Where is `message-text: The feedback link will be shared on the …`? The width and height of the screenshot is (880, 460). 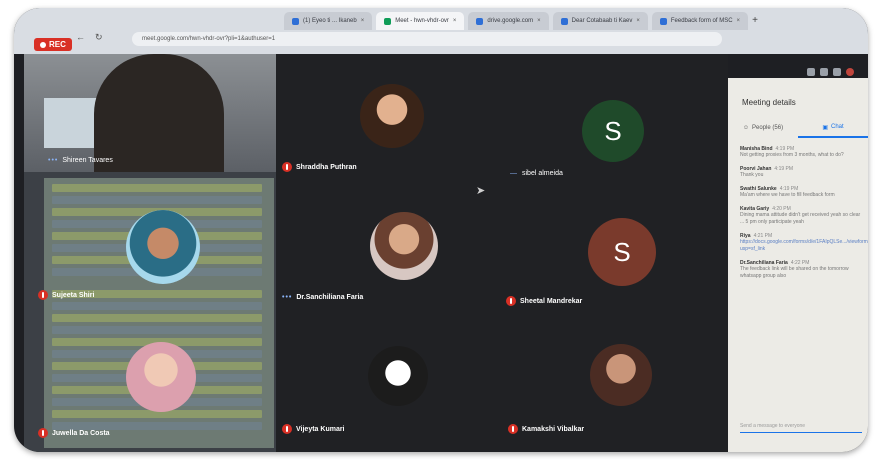 message-text: The feedback link will be shared on the … is located at coordinates (794, 272).